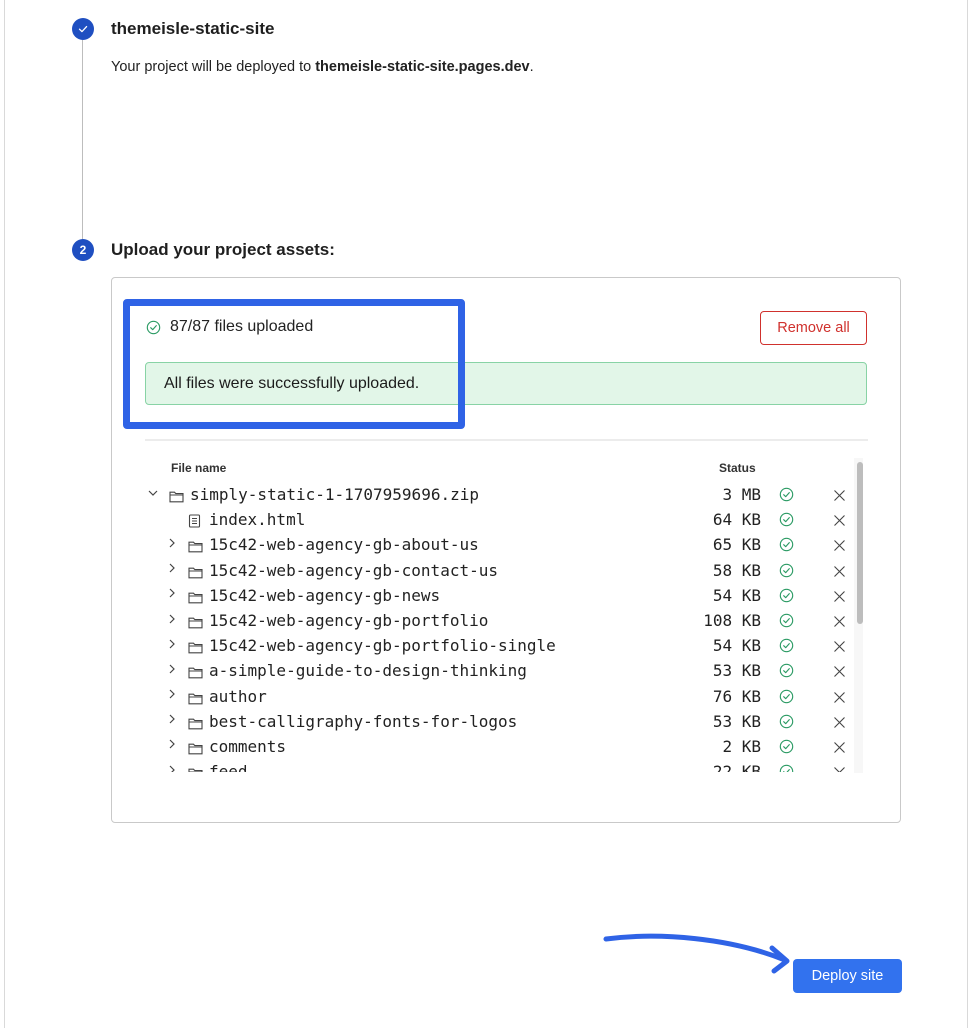 This screenshot has height=1028, width=971. I want to click on file-name: author, so click(238, 696).